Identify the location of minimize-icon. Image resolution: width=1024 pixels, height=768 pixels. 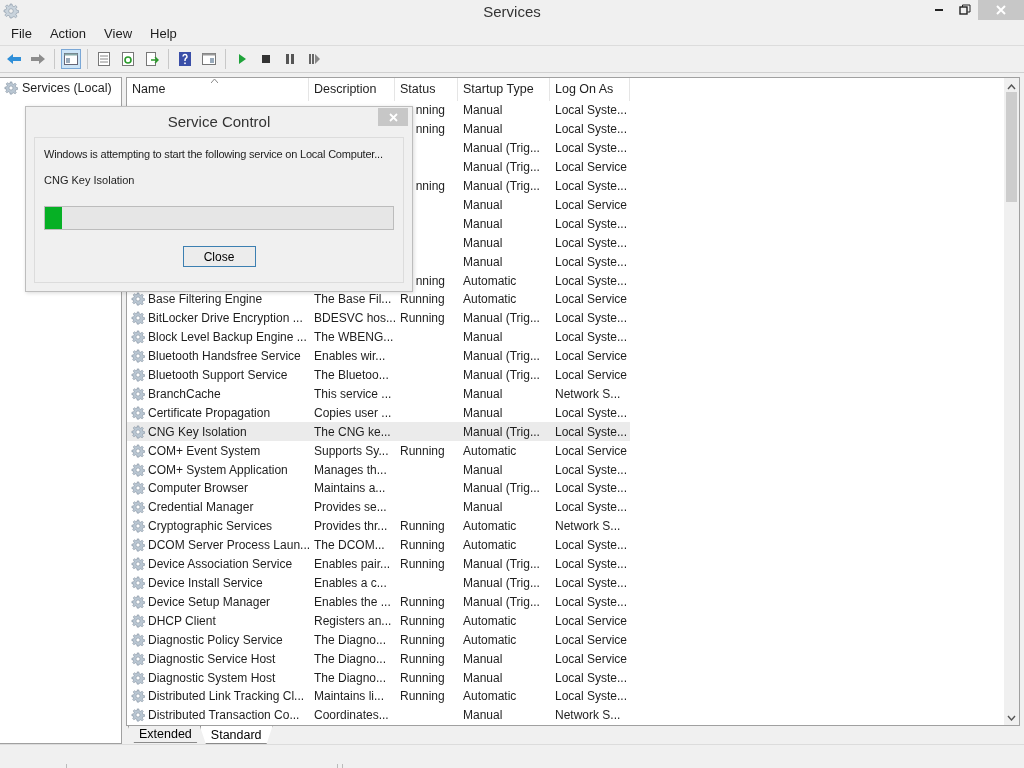
(939, 10).